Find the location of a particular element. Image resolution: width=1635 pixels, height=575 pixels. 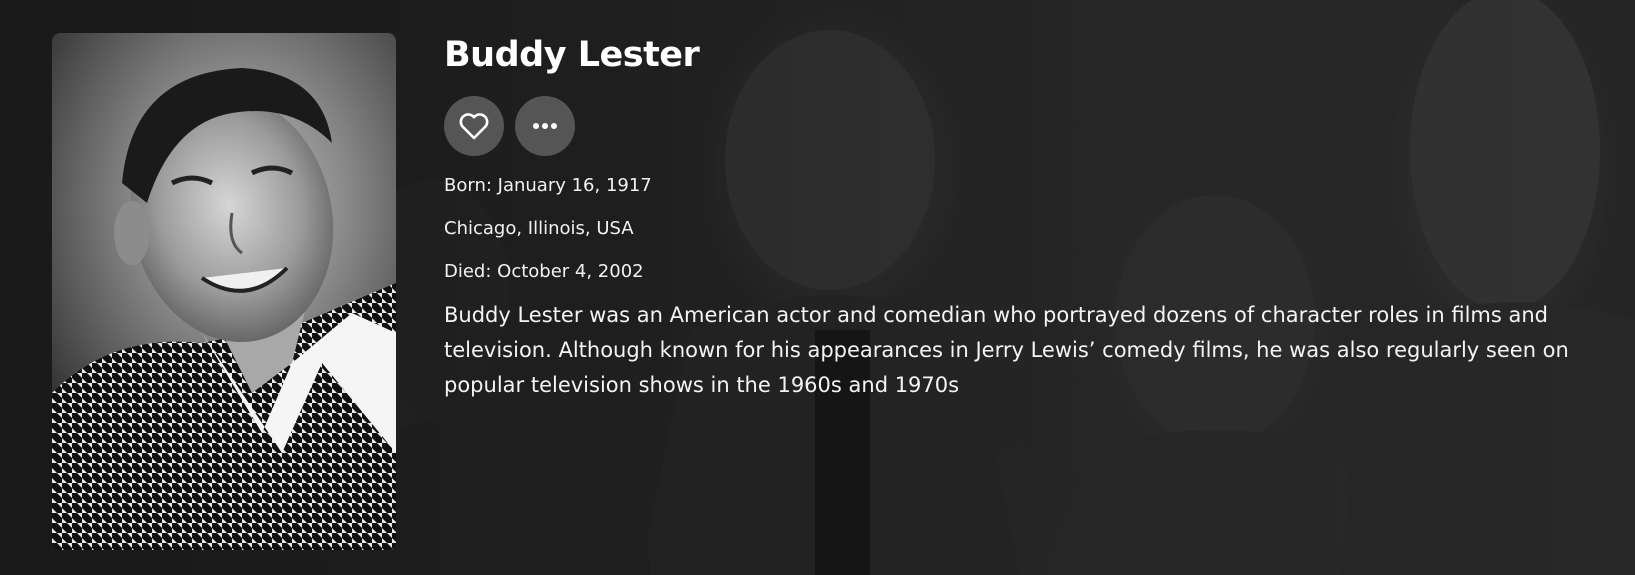

action-buttons is located at coordinates (1029, 126).